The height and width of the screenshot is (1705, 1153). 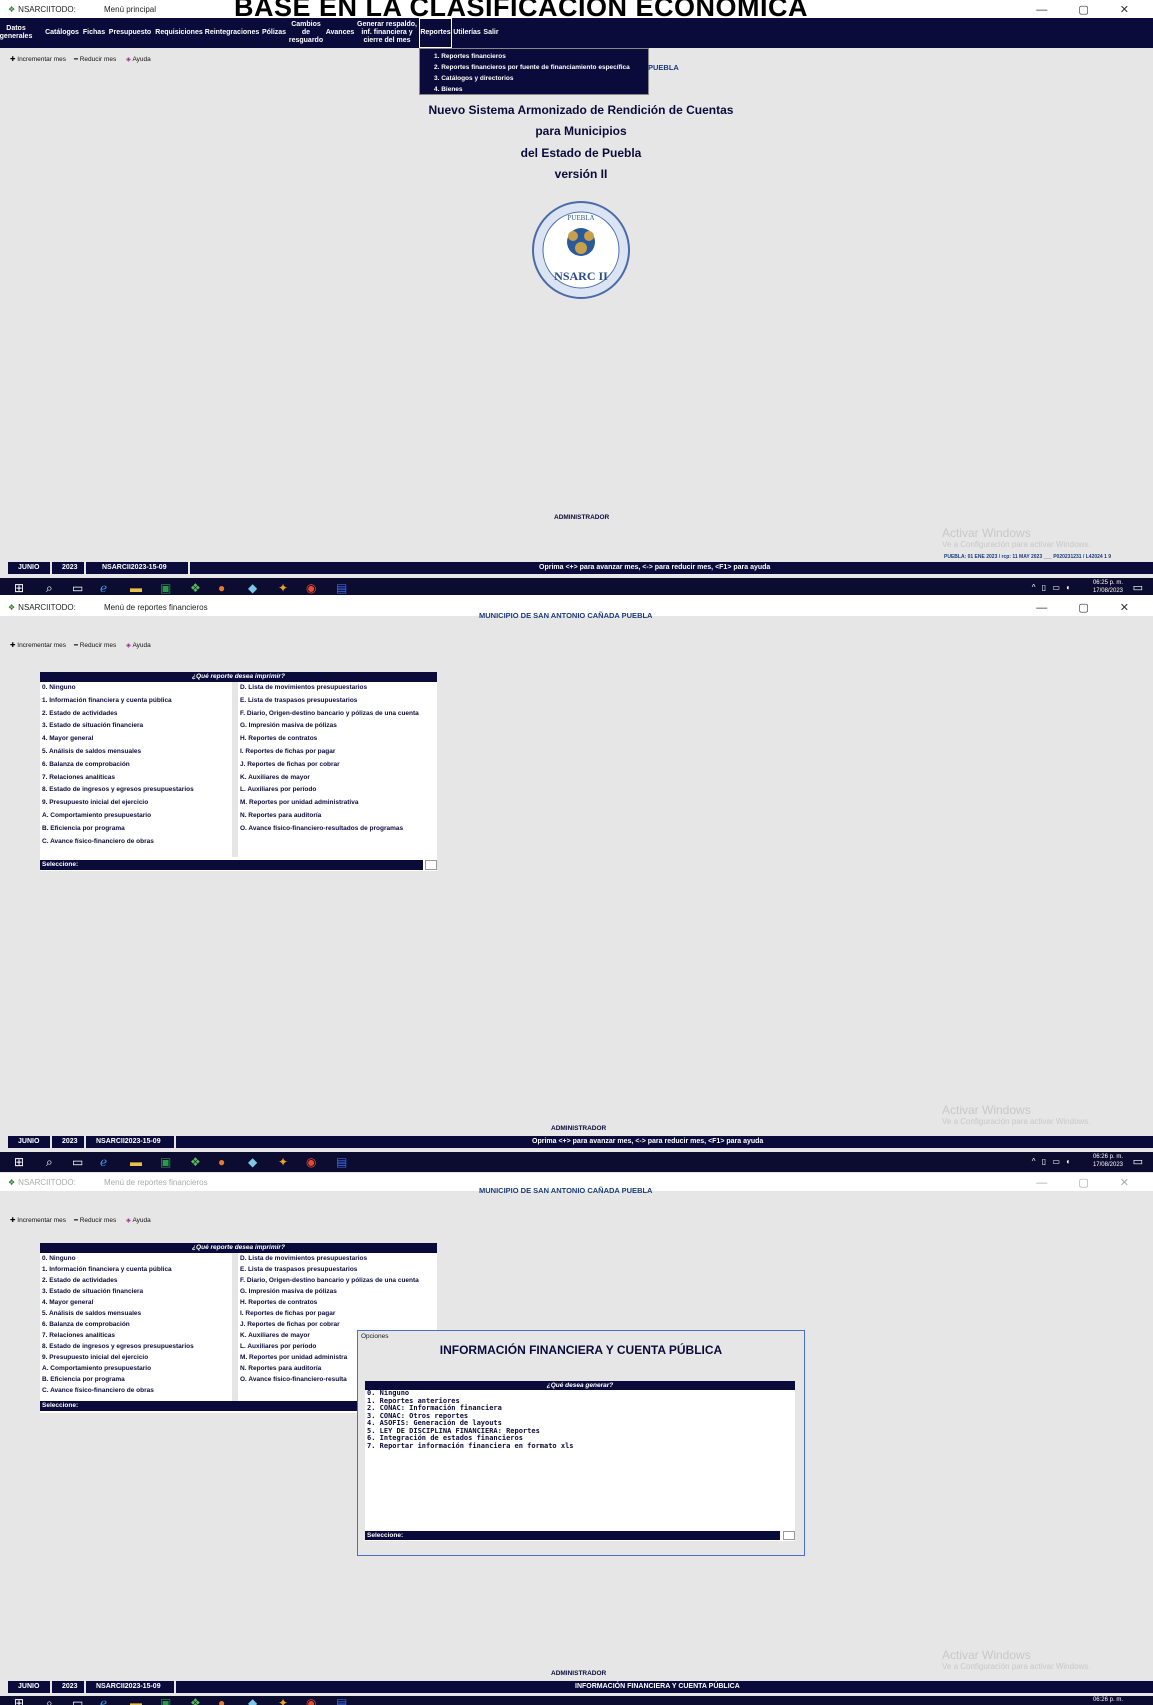 What do you see at coordinates (232, 33) in the screenshot?
I see `menu-reintegraciones: Reintegraciones` at bounding box center [232, 33].